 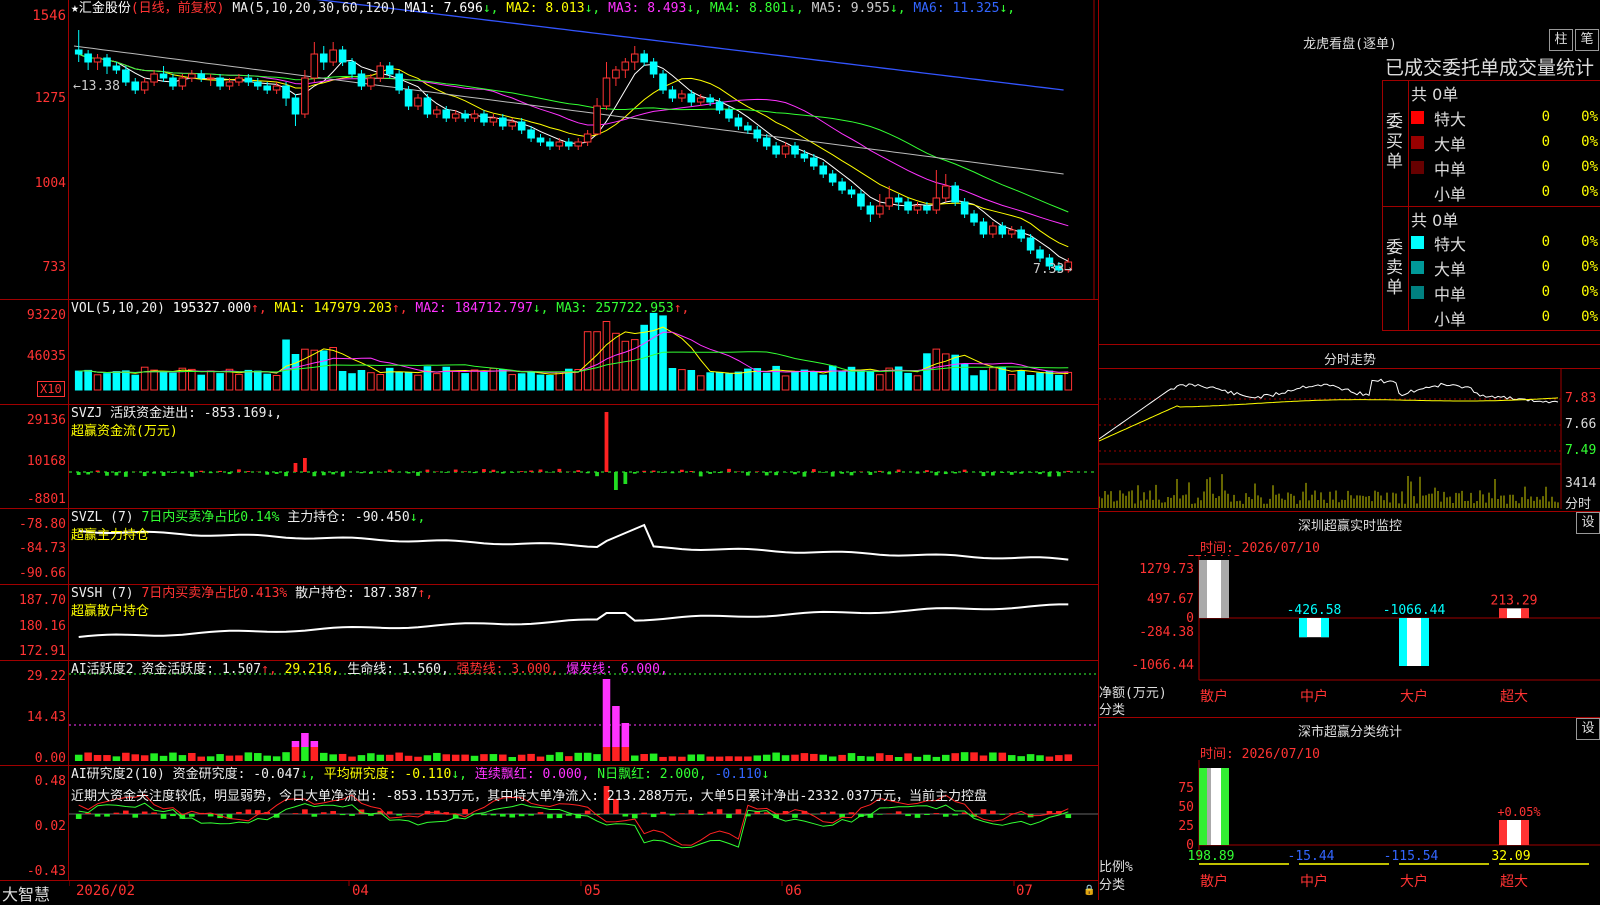 What do you see at coordinates (1417, 267) in the screenshot?
I see `sell-color-swatch` at bounding box center [1417, 267].